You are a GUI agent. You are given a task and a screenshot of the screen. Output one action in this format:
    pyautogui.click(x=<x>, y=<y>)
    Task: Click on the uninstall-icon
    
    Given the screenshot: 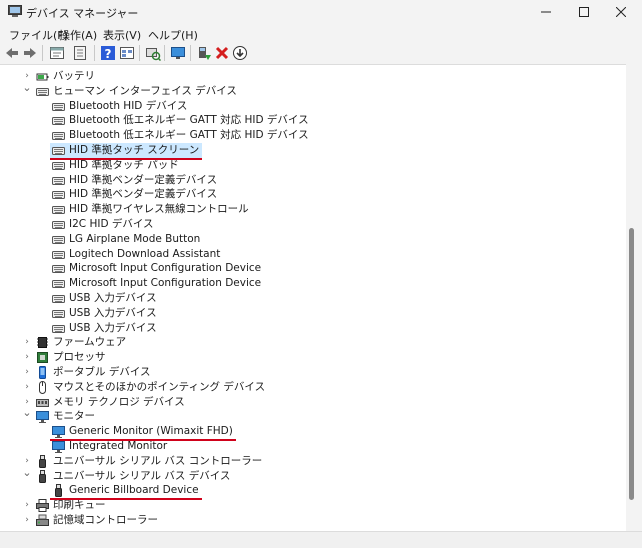 What is the action you would take?
    pyautogui.click(x=222, y=53)
    